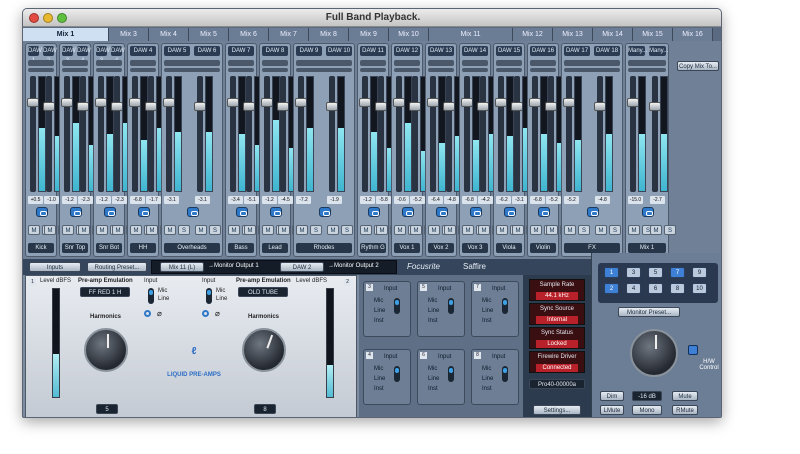  I want to click on tab-mix-4: Mix 4, so click(169, 34).